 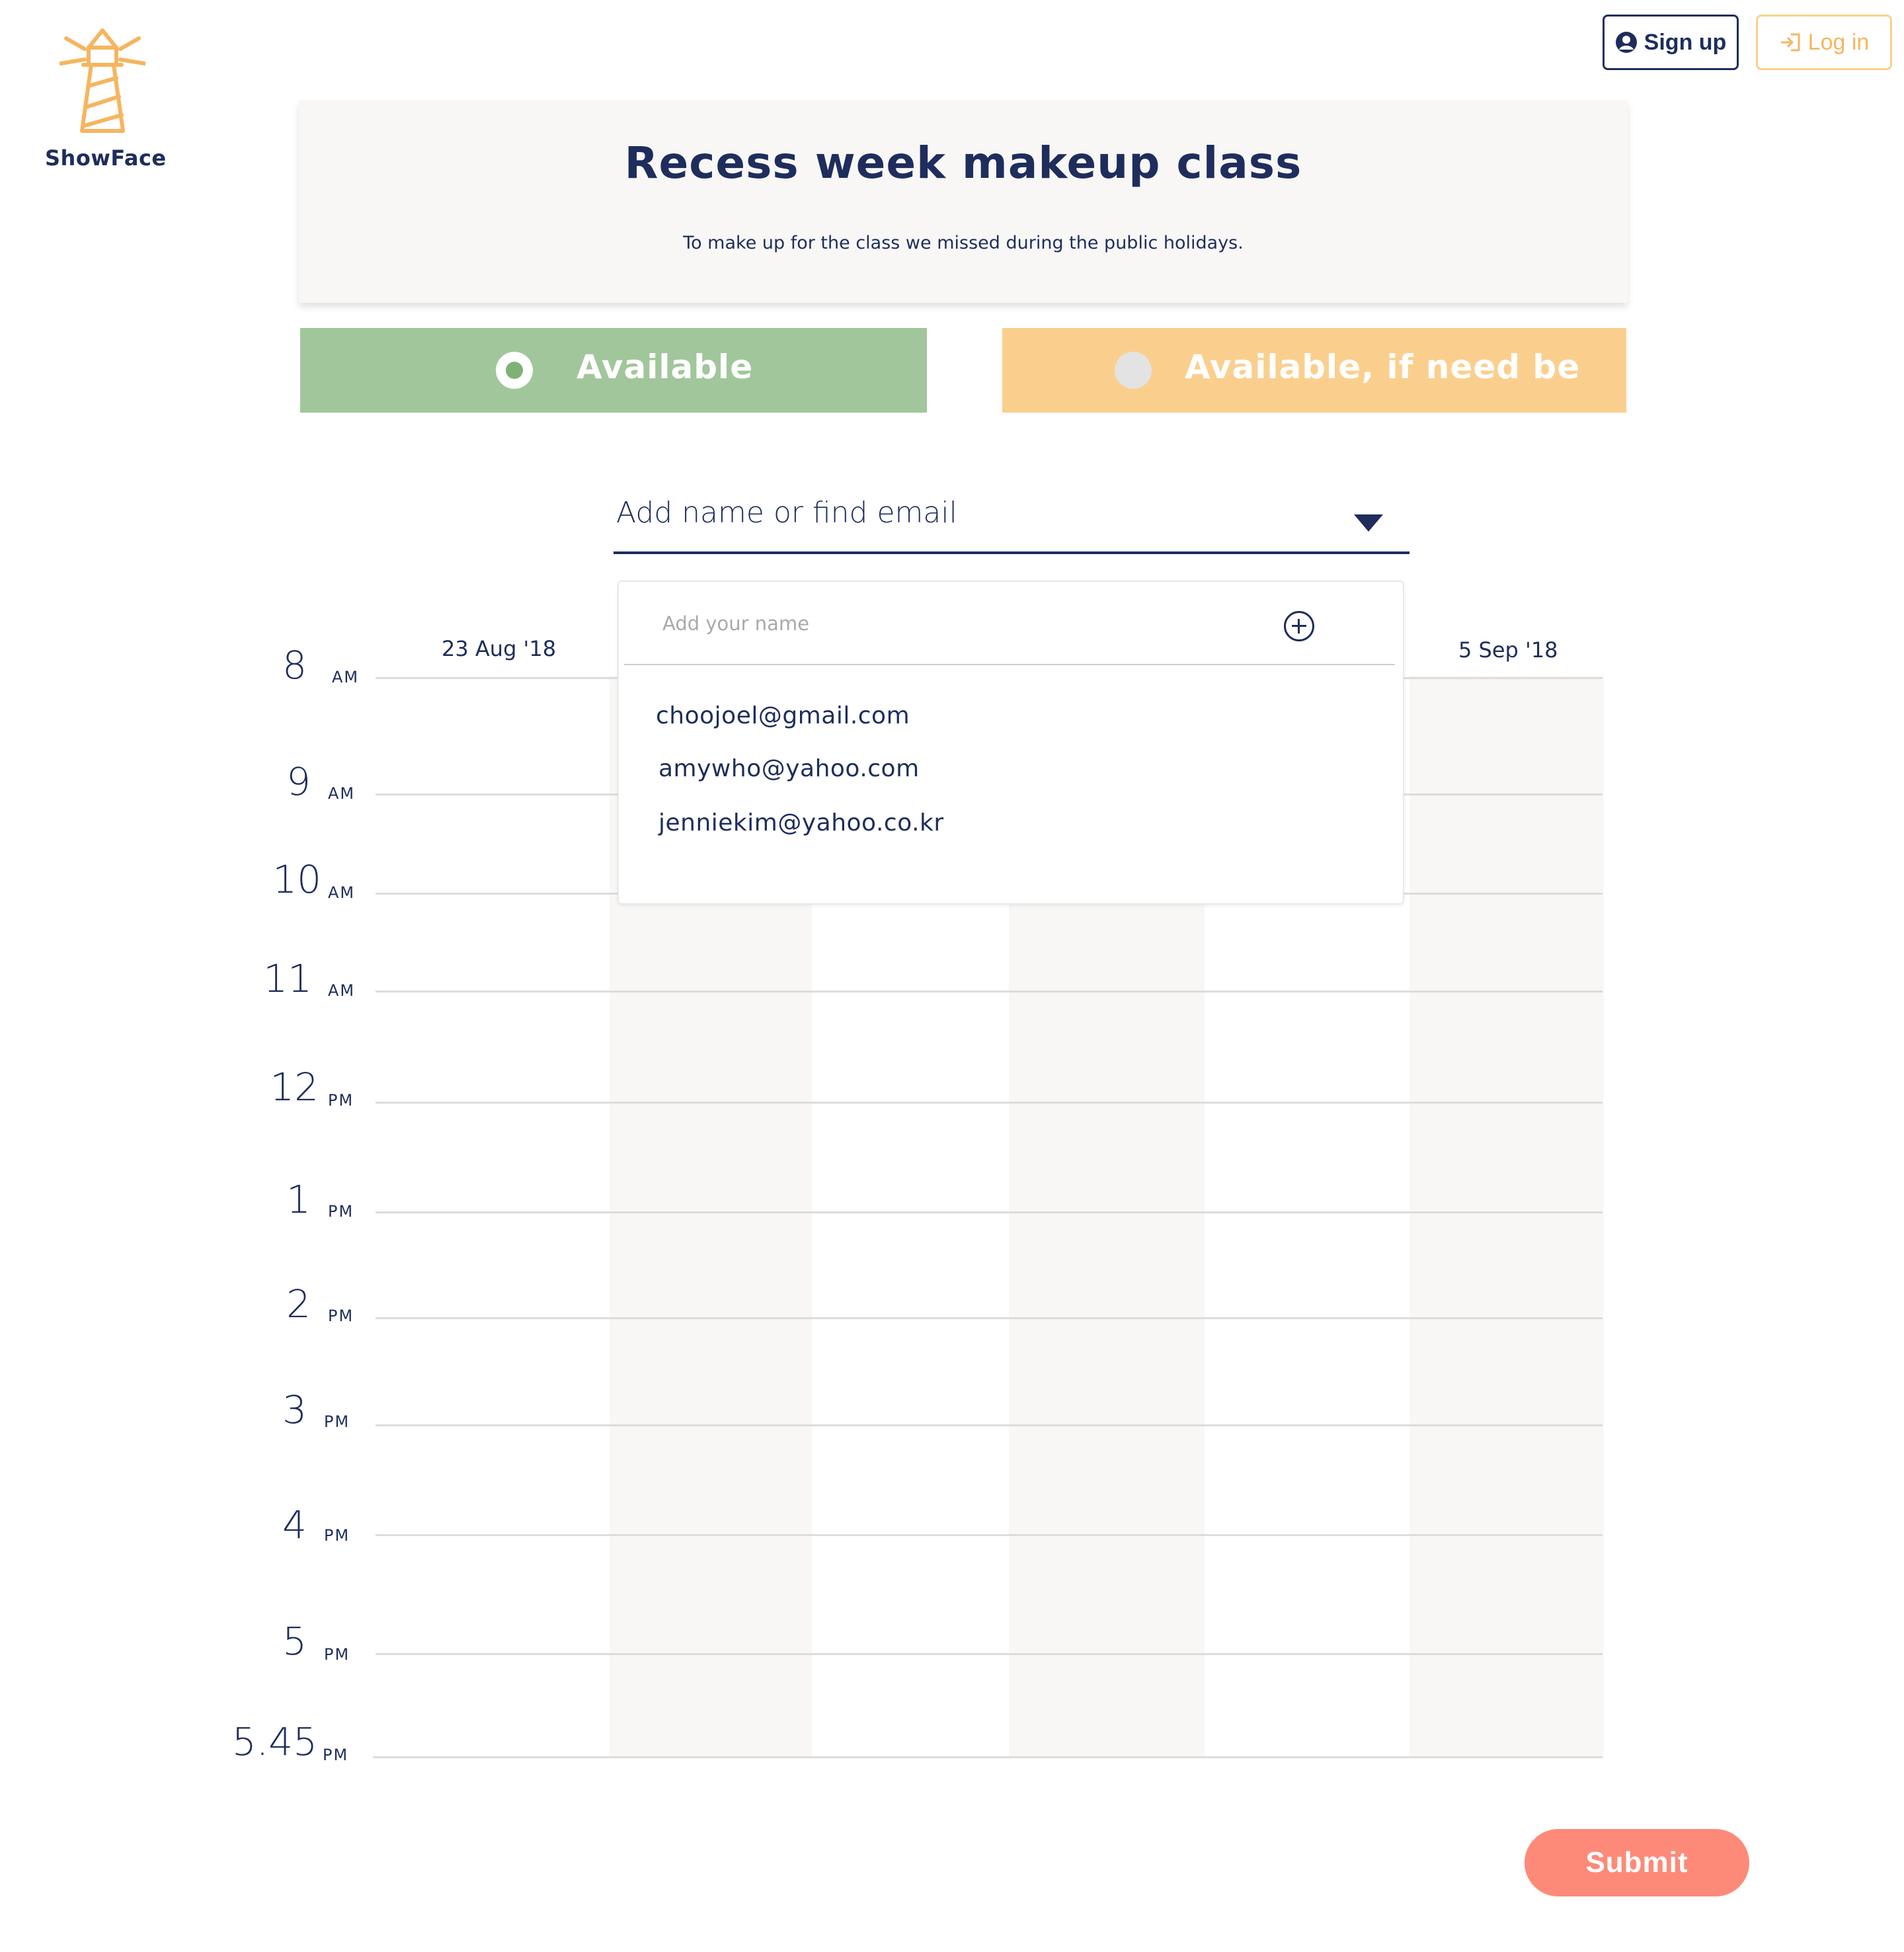 What do you see at coordinates (296, 880) in the screenshot?
I see `hour-number: 10` at bounding box center [296, 880].